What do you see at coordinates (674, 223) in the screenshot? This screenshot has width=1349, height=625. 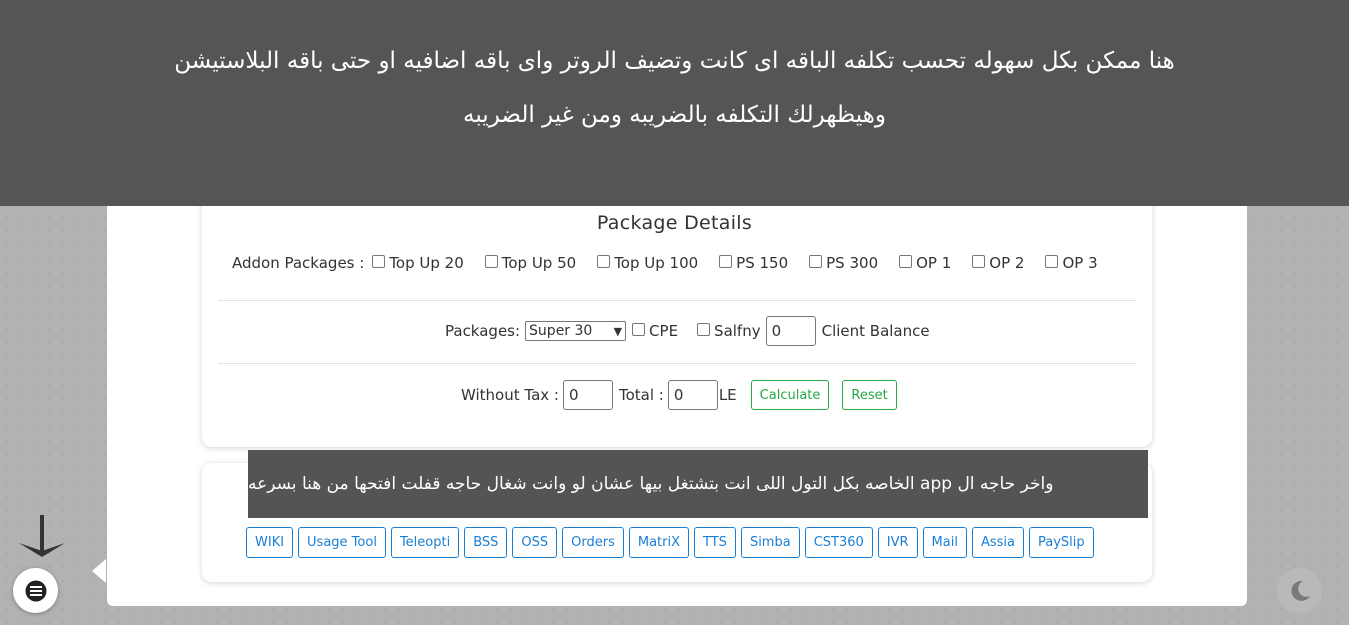 I see `package-details-title: Package Details` at bounding box center [674, 223].